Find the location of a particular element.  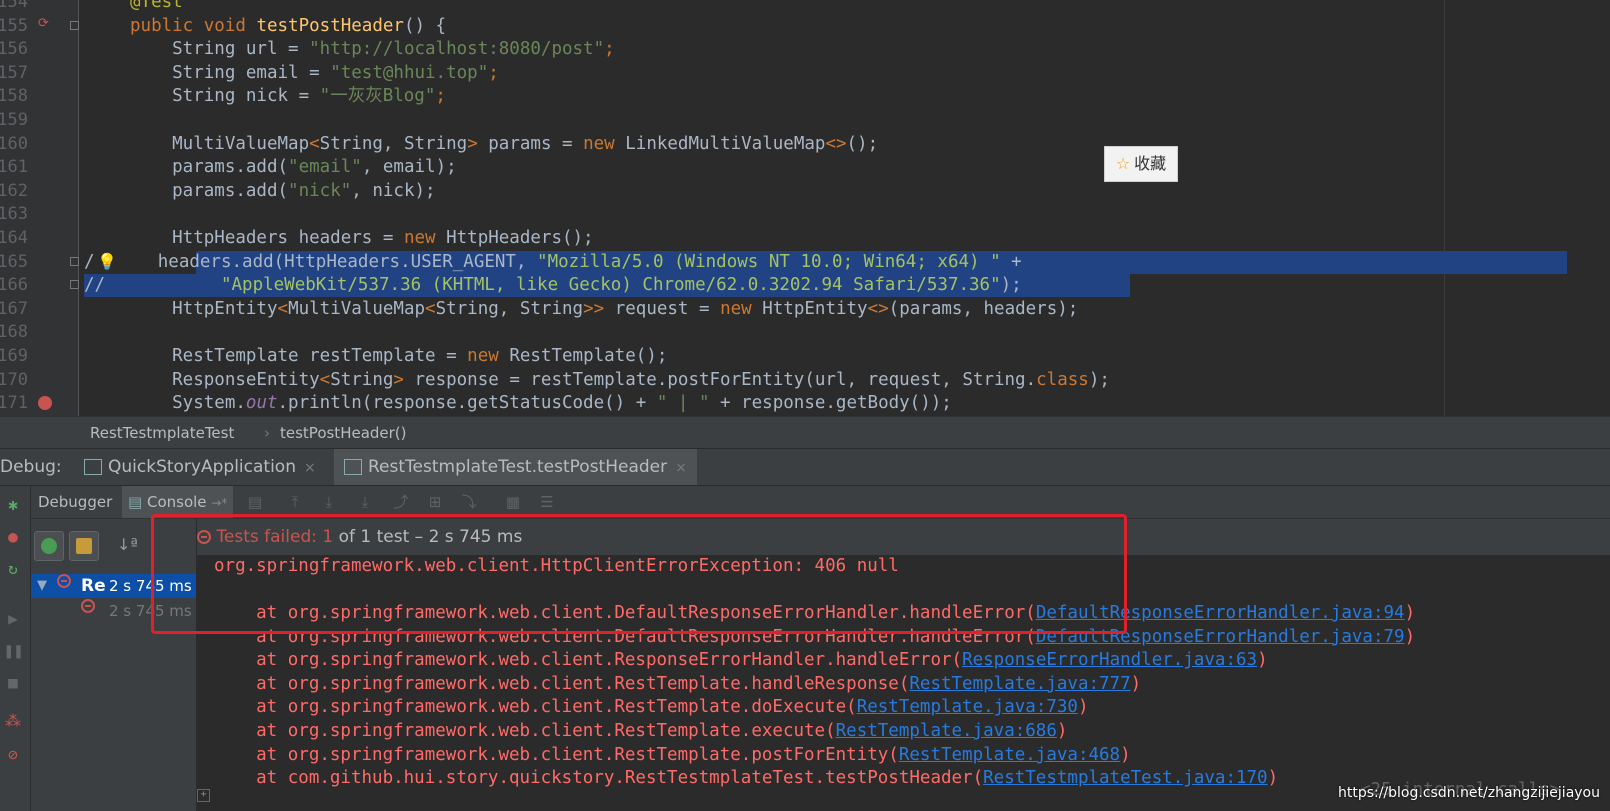

code-token: String is located at coordinates (362, 379).